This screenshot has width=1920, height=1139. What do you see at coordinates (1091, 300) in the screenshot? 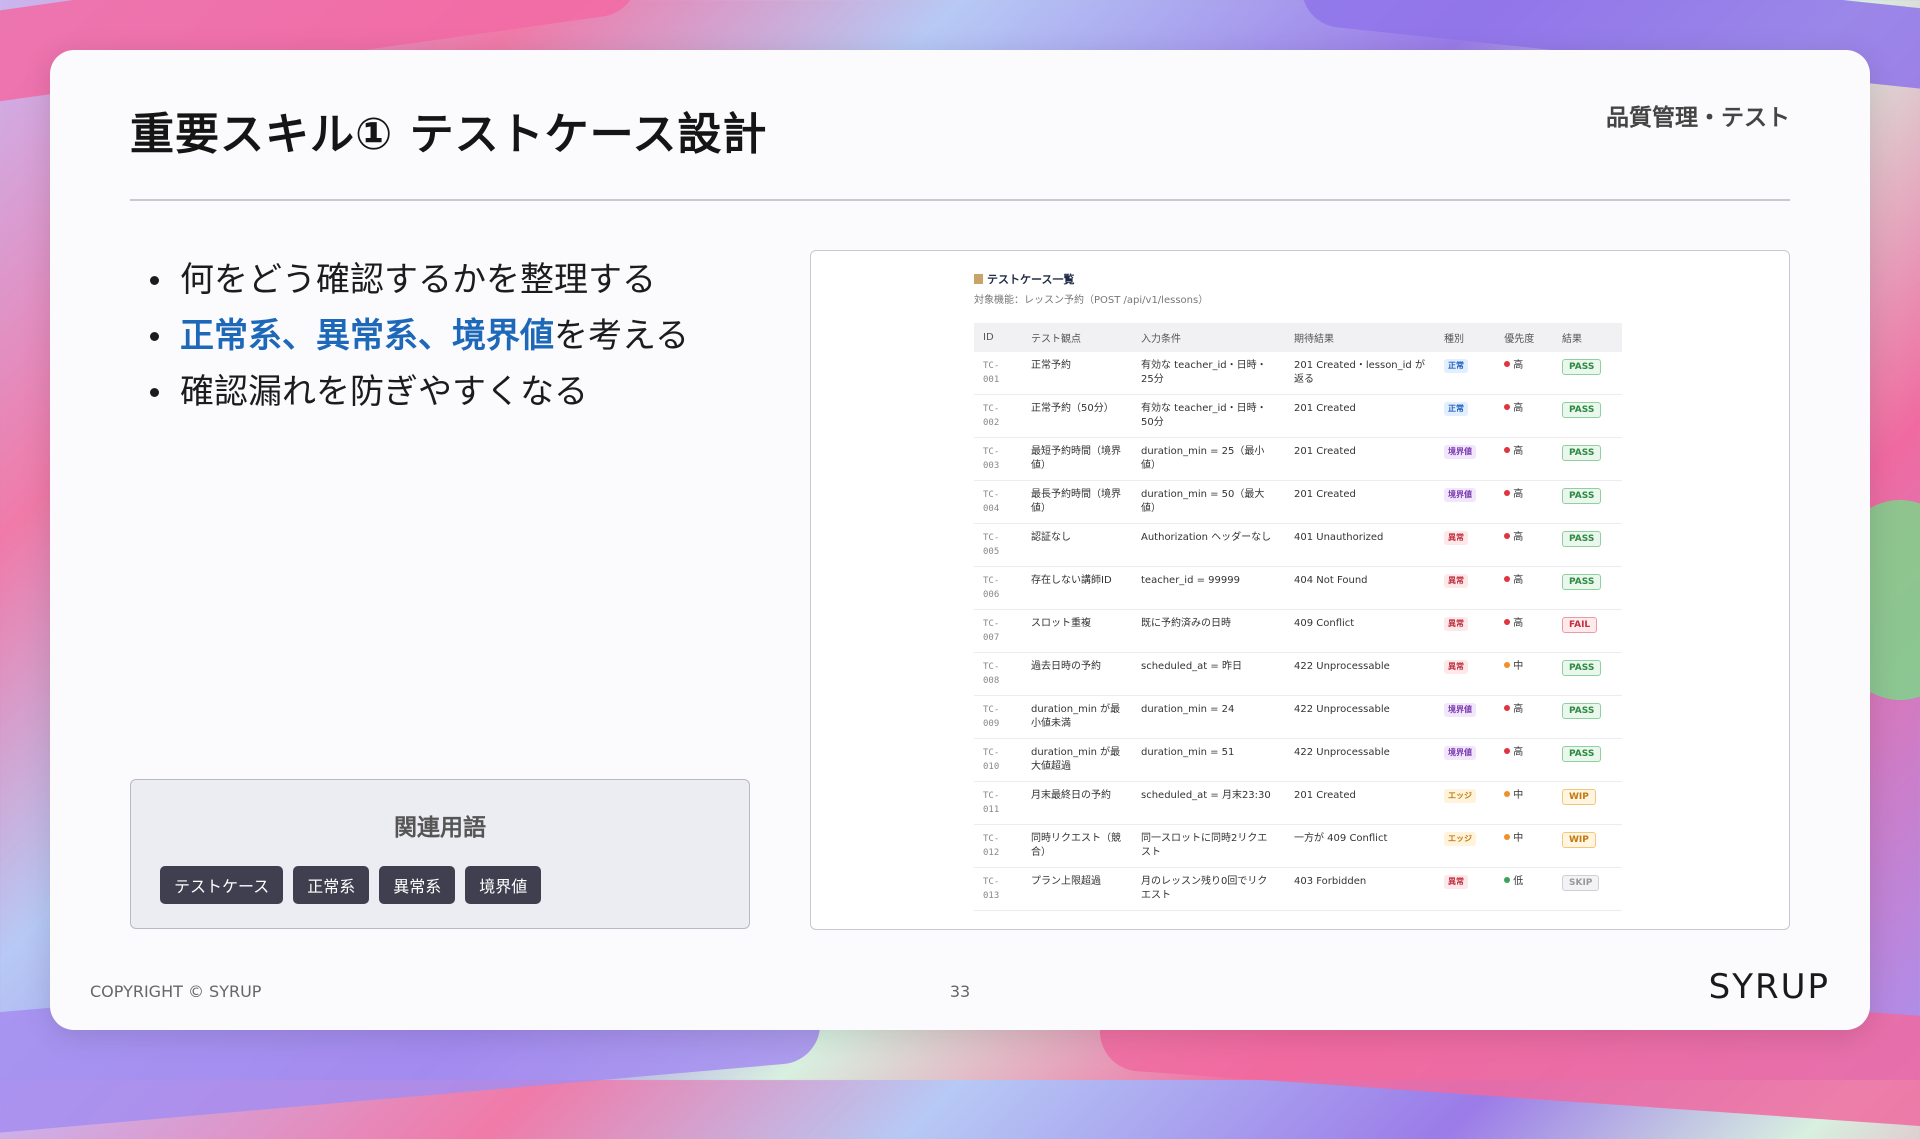
I see `testcase-list-subtitle: 対象機能：レッスン予約（POST /api/v1/lessons）` at bounding box center [1091, 300].